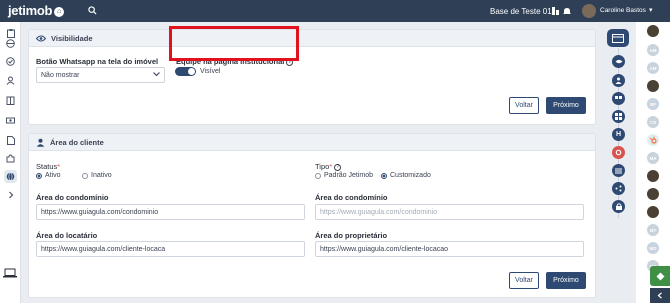 This screenshot has height=303, width=670. I want to click on team-visibility-toggle, so click(185, 71).